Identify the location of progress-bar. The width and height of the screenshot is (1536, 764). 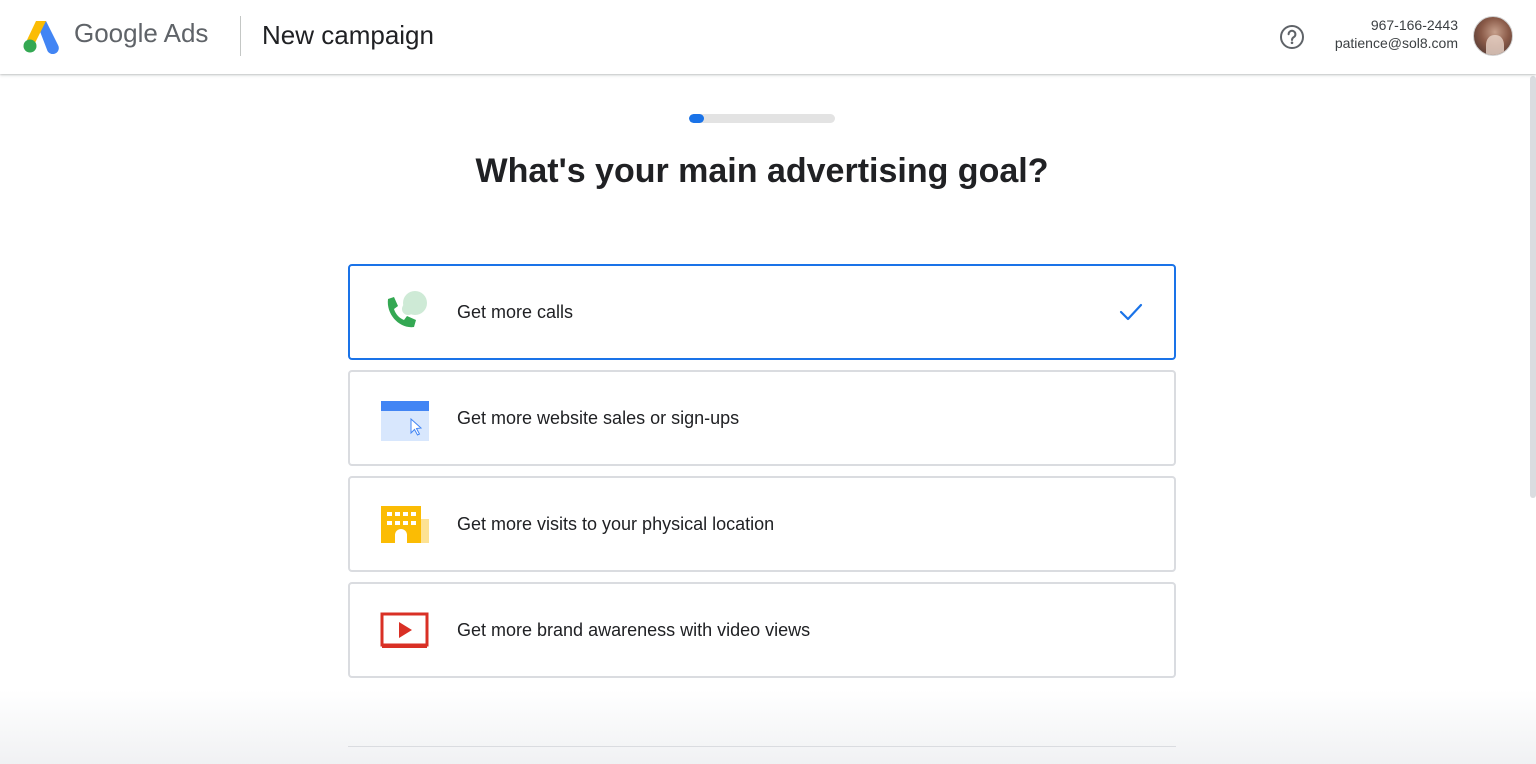
(762, 118).